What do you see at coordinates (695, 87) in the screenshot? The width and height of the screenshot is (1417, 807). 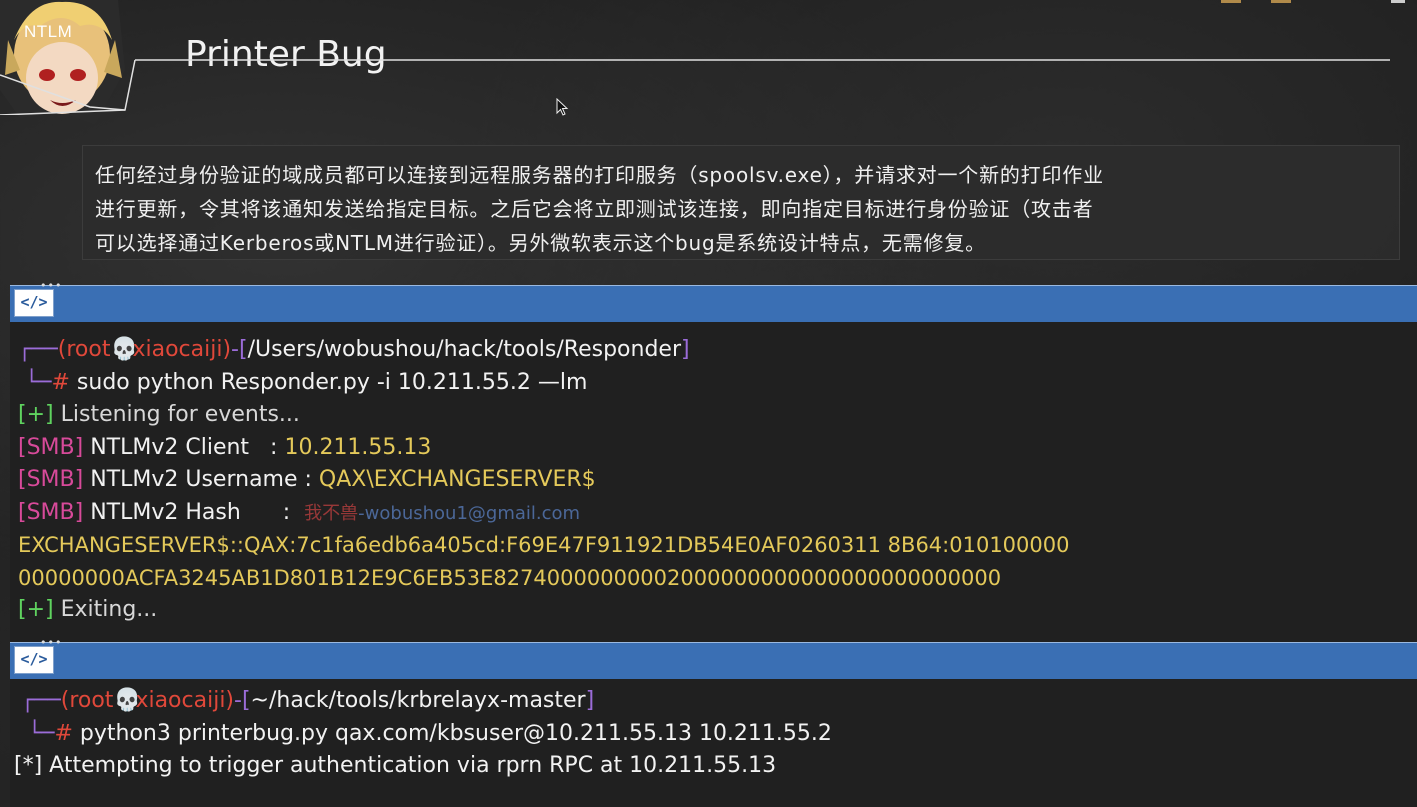 I see `title-divider` at bounding box center [695, 87].